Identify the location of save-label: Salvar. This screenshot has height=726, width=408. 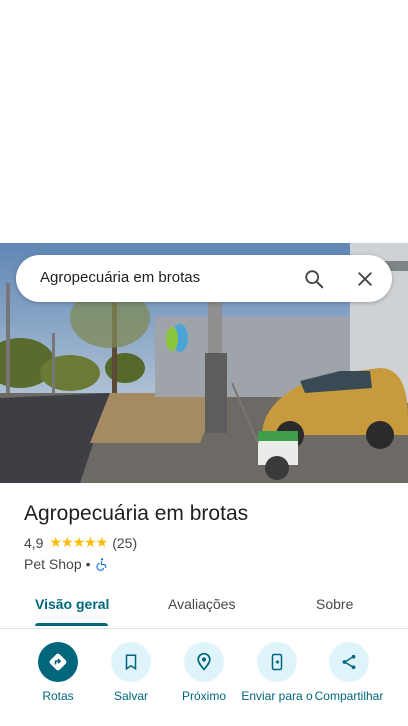
(130, 696).